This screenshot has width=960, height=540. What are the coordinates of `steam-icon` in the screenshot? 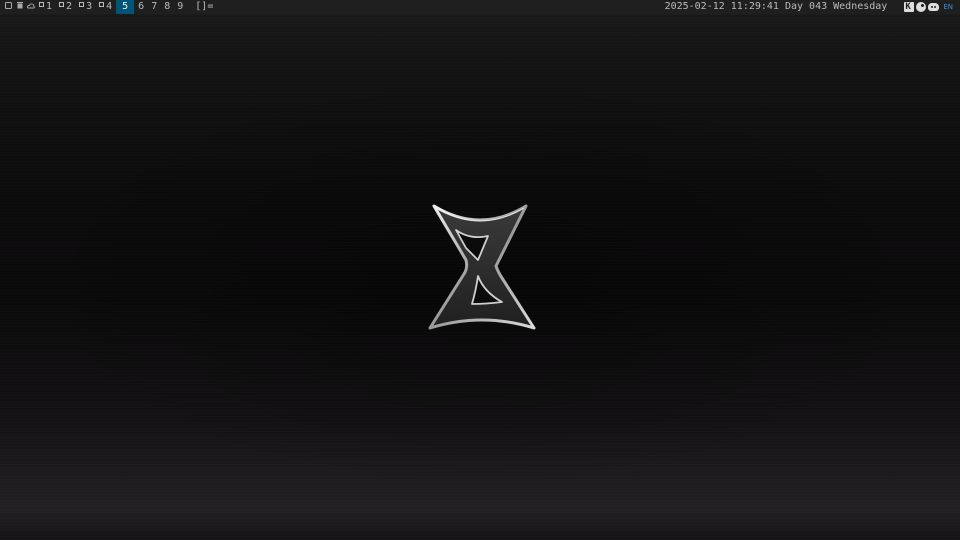 It's located at (921, 7).